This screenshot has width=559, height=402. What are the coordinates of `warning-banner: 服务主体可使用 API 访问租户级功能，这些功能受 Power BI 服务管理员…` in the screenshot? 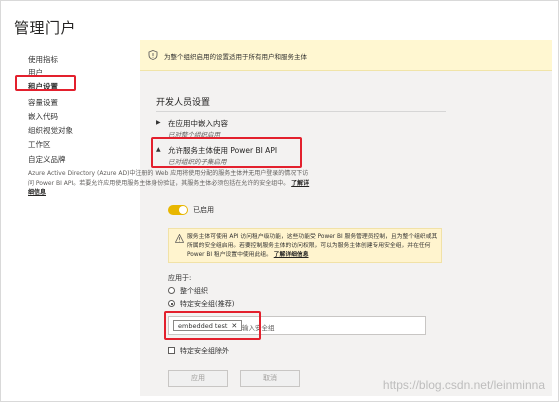 It's located at (305, 245).